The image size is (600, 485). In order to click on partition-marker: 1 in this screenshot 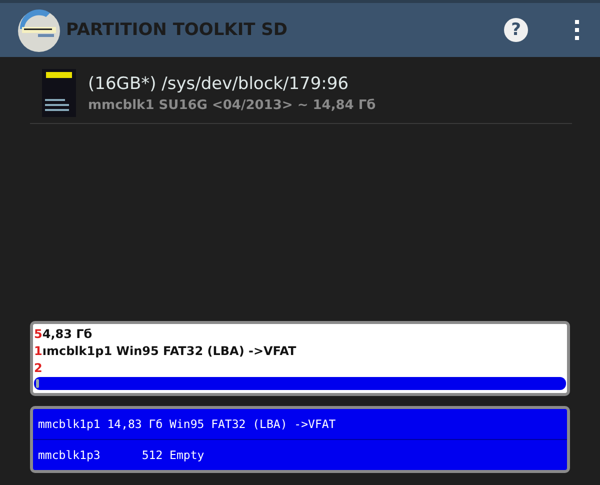, I will do `click(38, 351)`.